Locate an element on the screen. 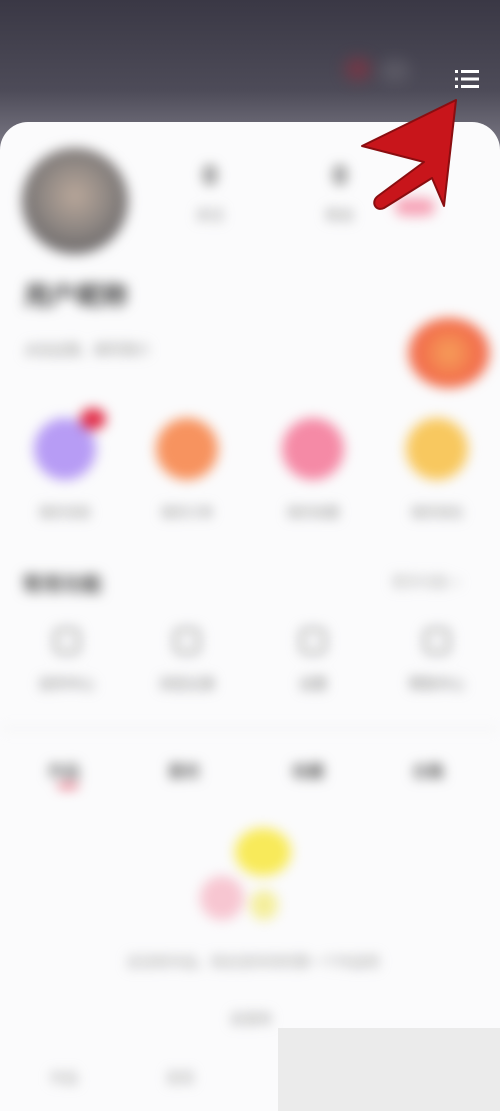 This screenshot has height=1111, width=500. shortcut-messages: 我的消息 is located at coordinates (65, 469).